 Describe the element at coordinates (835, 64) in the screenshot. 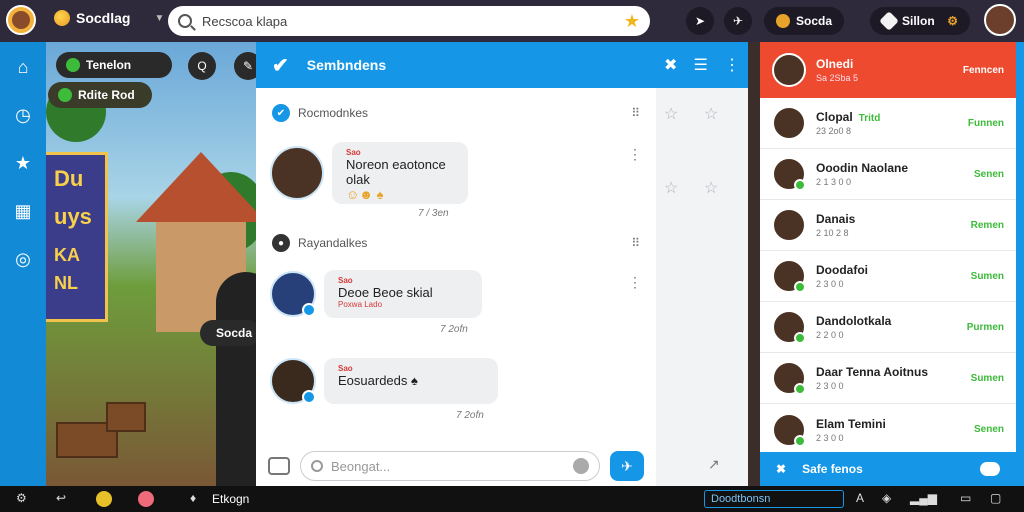

I see `friend-name: Olnedi` at that location.